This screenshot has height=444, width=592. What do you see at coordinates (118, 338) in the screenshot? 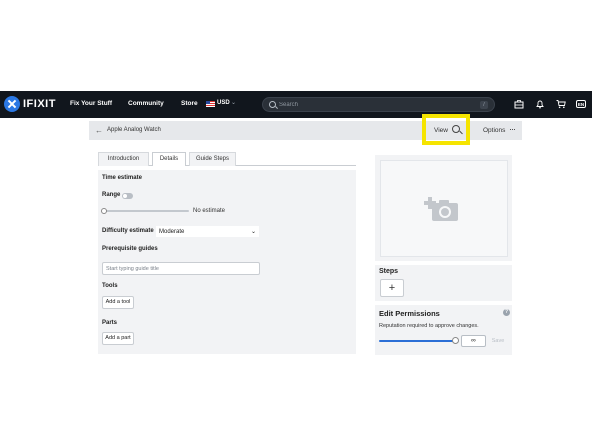
I see `add-part-button: Add a part` at bounding box center [118, 338].